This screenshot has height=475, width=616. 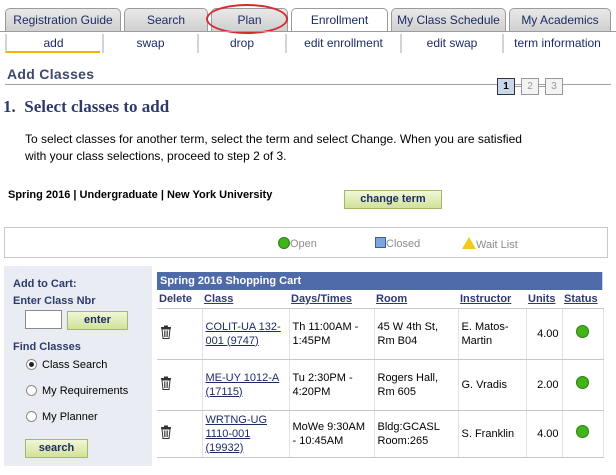 I want to click on days-times-cell: MoWe 9:30AM - 10:45AM, so click(x=332, y=434).